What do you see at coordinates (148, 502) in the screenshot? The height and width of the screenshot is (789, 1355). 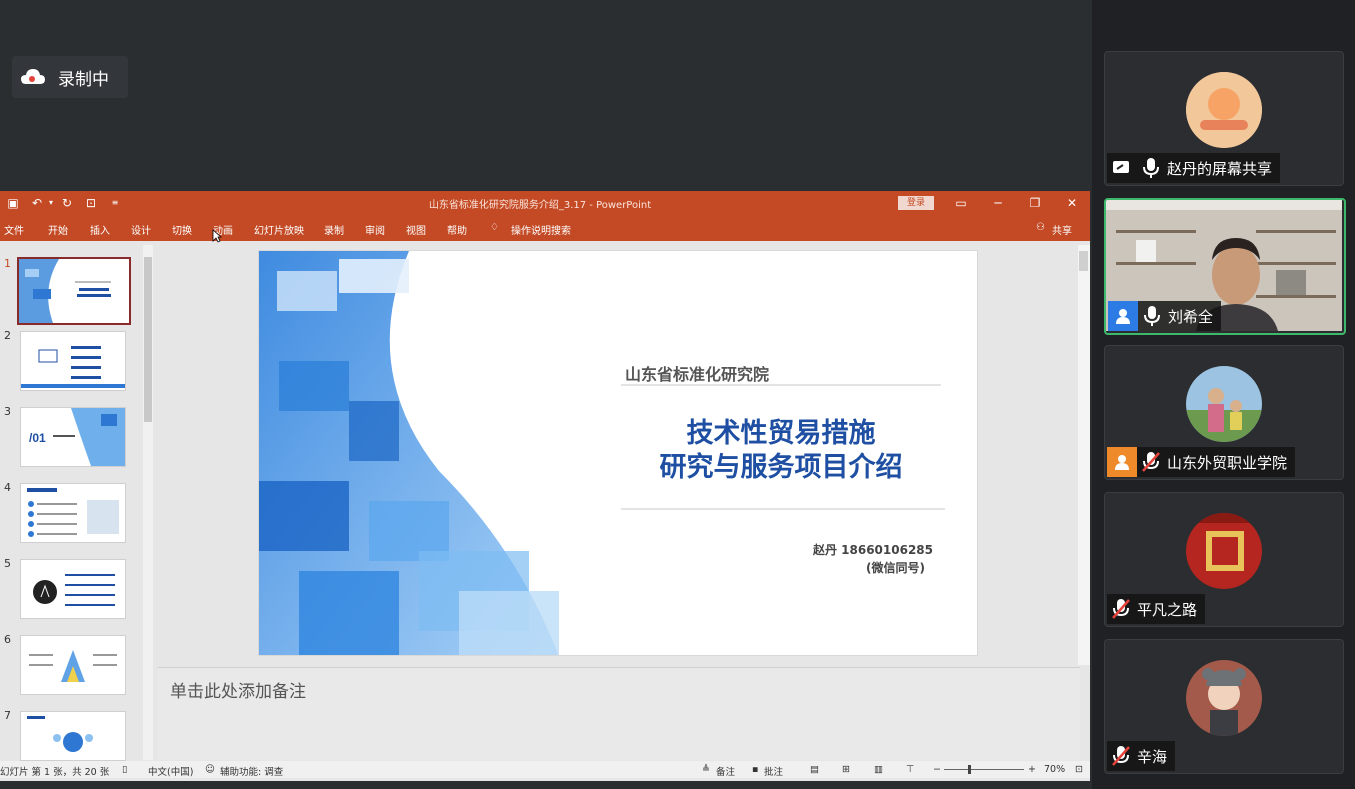 I see `thumbnails-scrollbar` at bounding box center [148, 502].